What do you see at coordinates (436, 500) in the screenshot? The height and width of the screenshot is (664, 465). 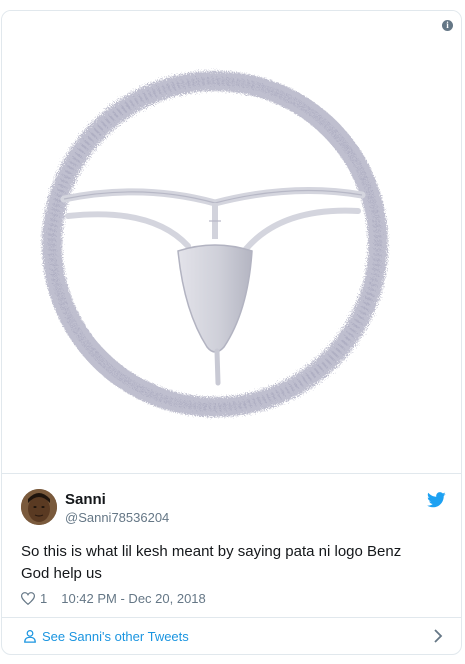 I see `twitter-bird-icon` at bounding box center [436, 500].